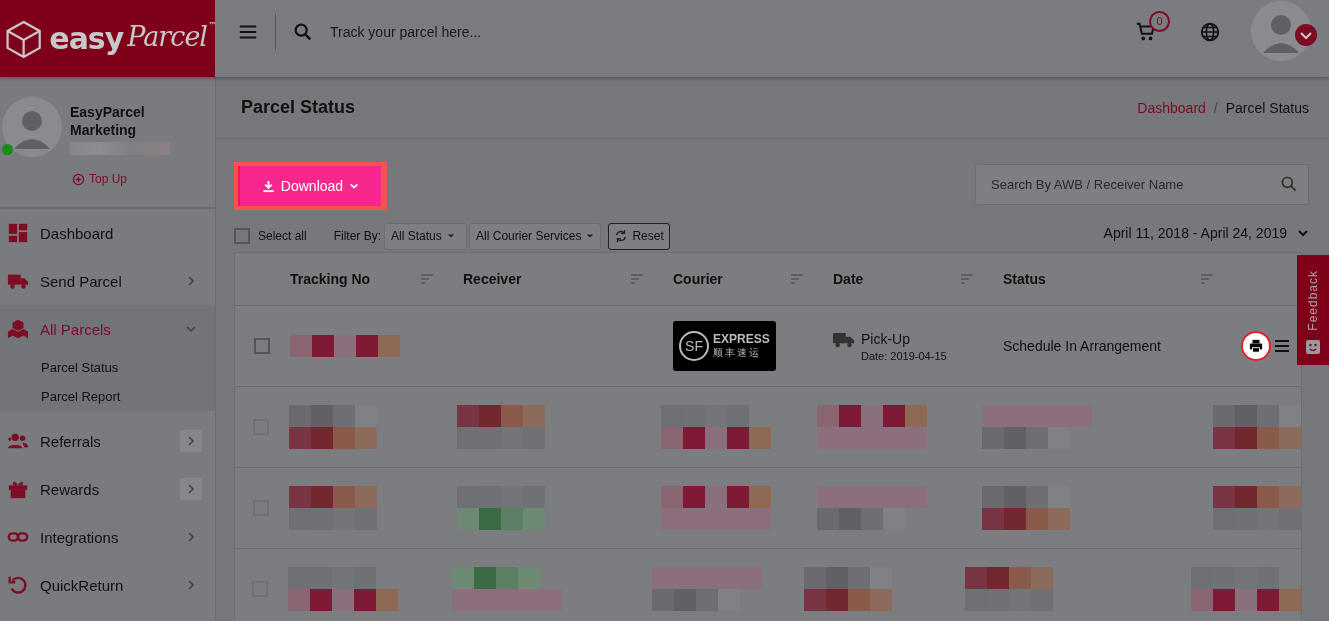 Image resolution: width=1329 pixels, height=621 pixels. I want to click on row-checkbox, so click(261, 346).